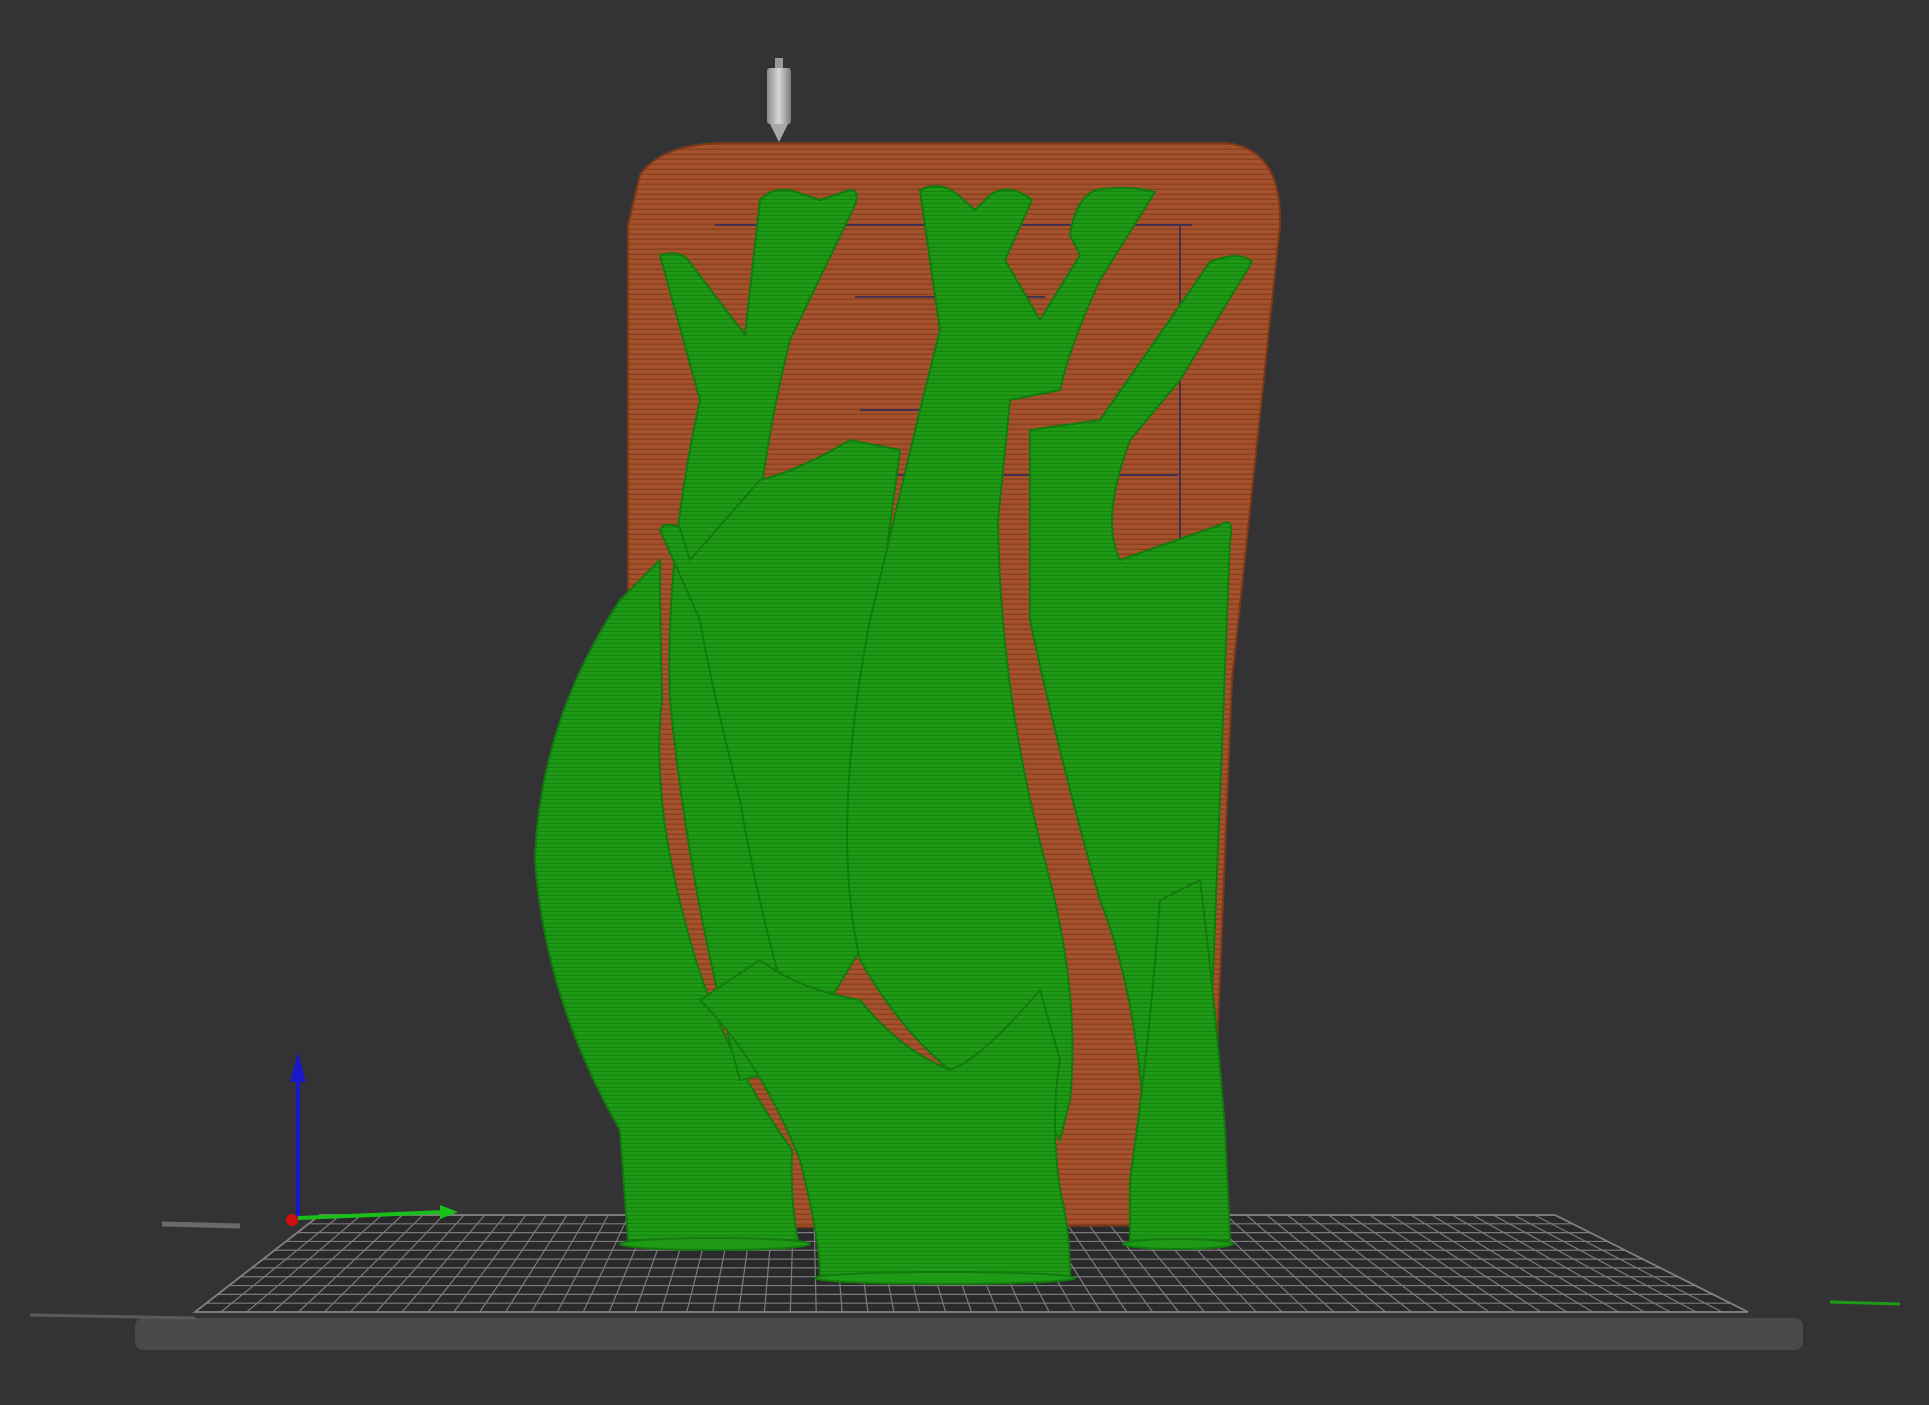 The image size is (1929, 1405). Describe the element at coordinates (945, 1278) in the screenshot. I see `support-foot-center` at that location.